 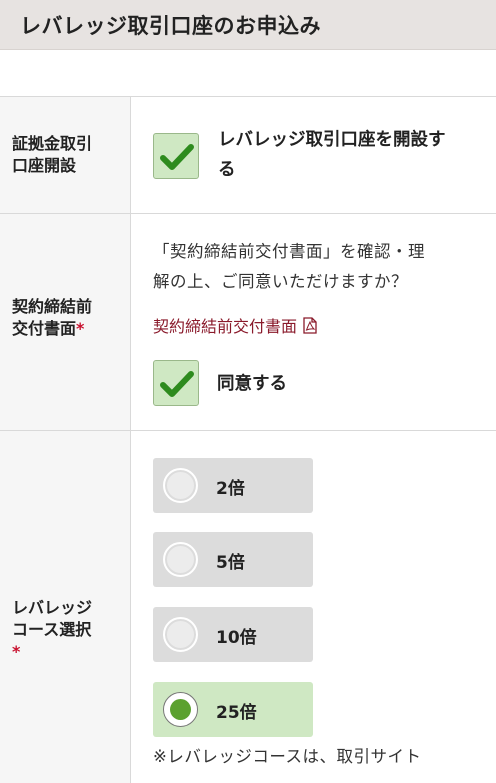 I want to click on agree-checkbox, so click(x=176, y=383).